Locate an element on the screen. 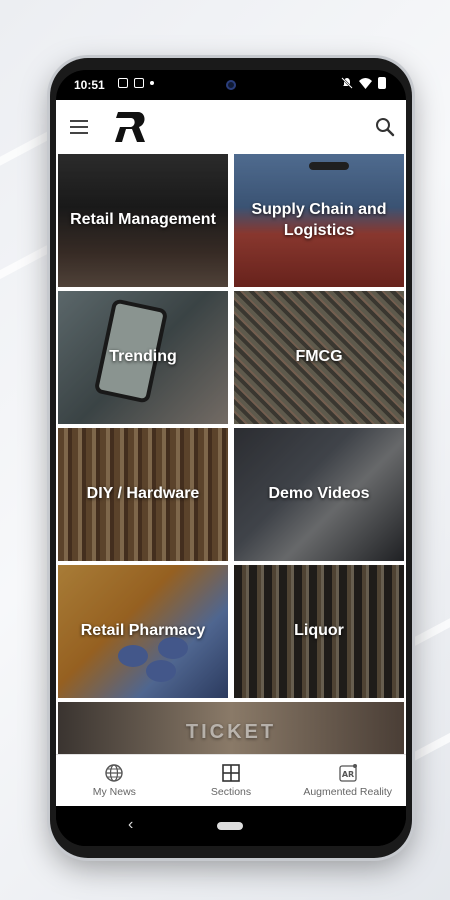  status-system-icons is located at coordinates (363, 83).